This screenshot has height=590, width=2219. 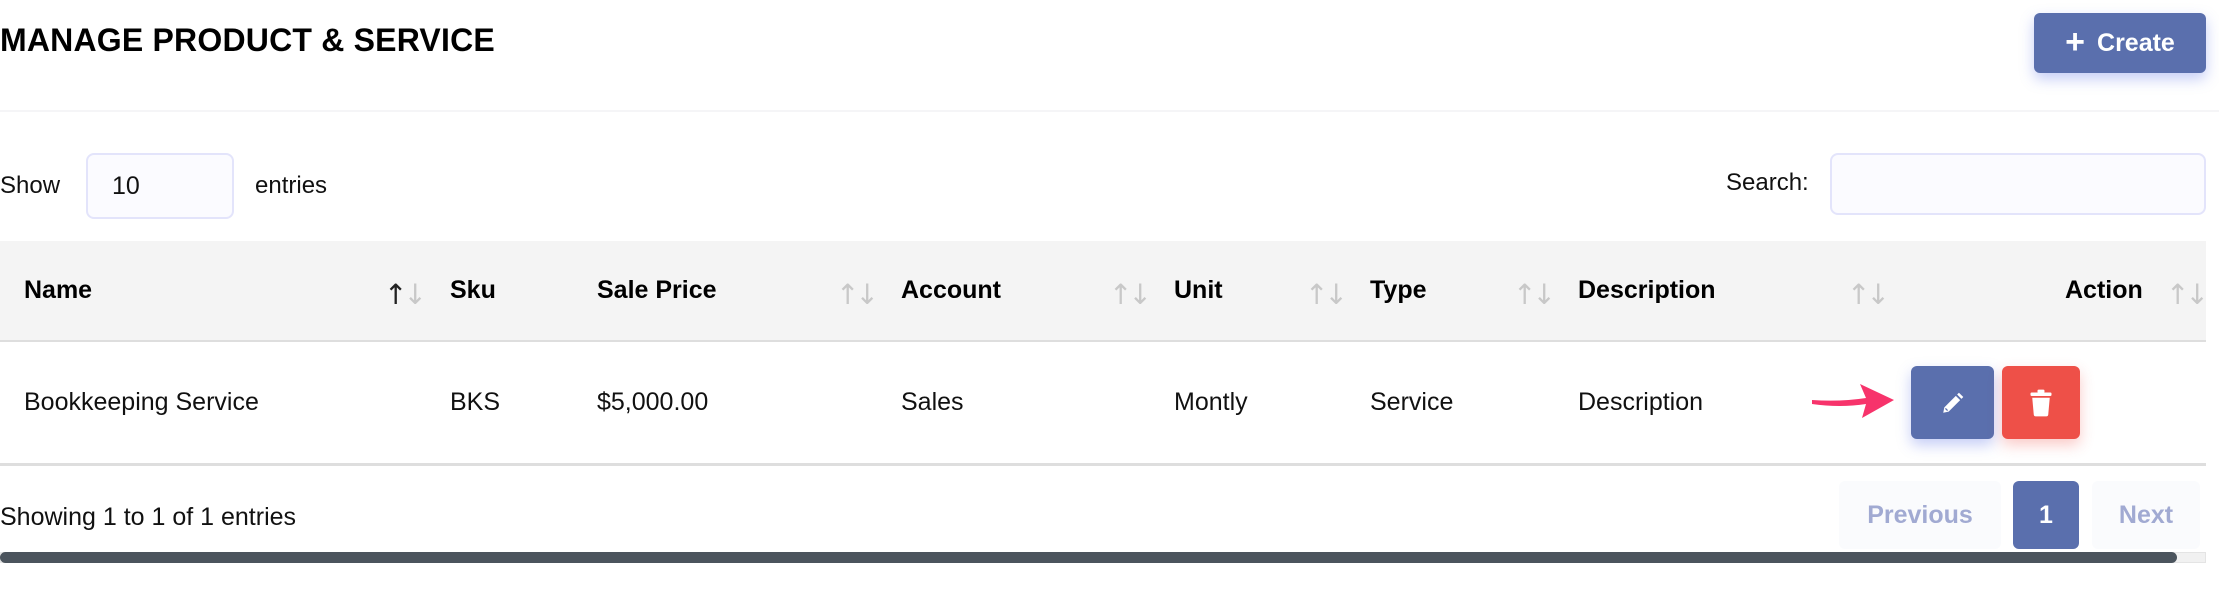 What do you see at coordinates (148, 517) in the screenshot?
I see `table-info: Showing 1 to 1 of 1 entries` at bounding box center [148, 517].